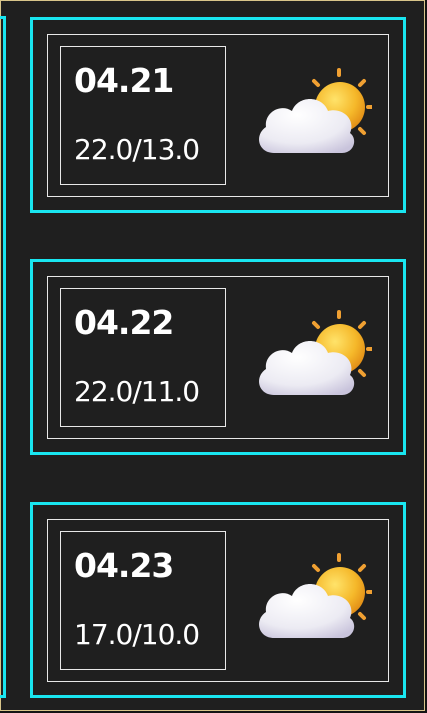 The image size is (427, 713). I want to click on forecast-text-box: 04.22 22.0/11.0, so click(143, 357).